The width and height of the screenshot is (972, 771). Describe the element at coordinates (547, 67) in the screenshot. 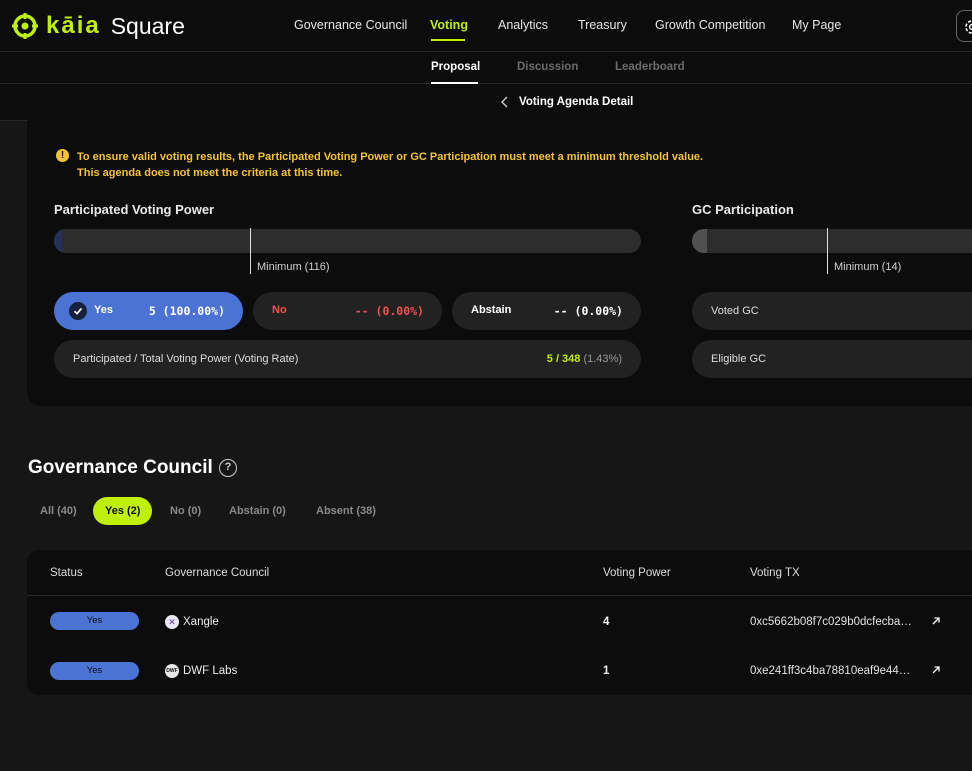

I see `tab-discussion: Discussion` at that location.